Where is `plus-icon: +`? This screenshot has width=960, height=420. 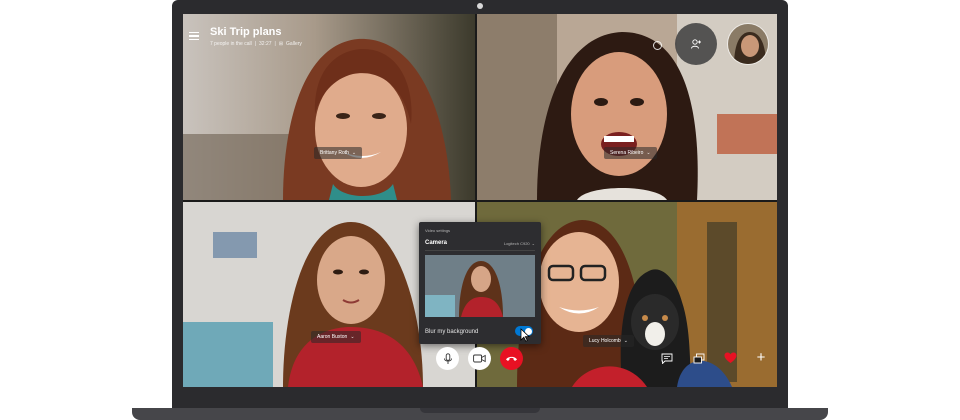
plus-icon: + is located at coordinates (761, 357).